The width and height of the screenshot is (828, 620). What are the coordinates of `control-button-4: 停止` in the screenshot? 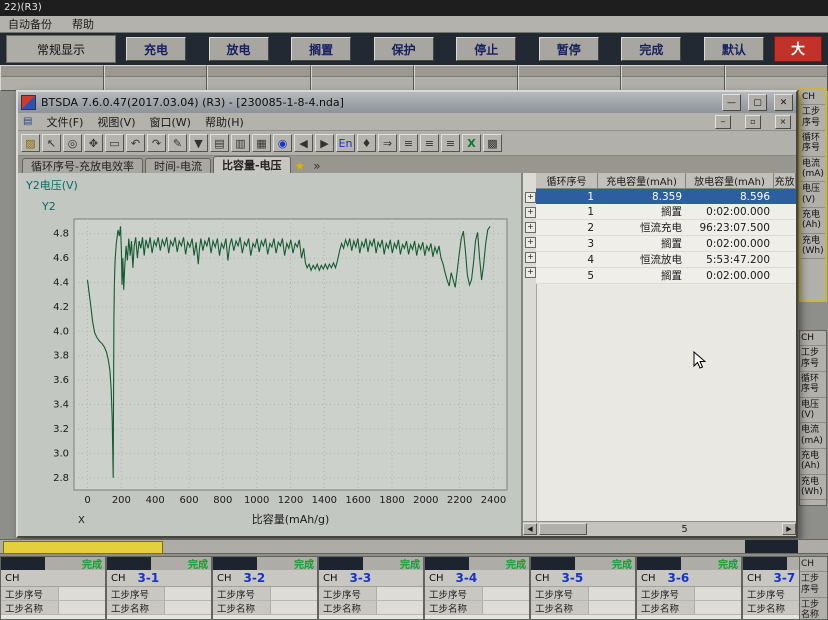 It's located at (486, 49).